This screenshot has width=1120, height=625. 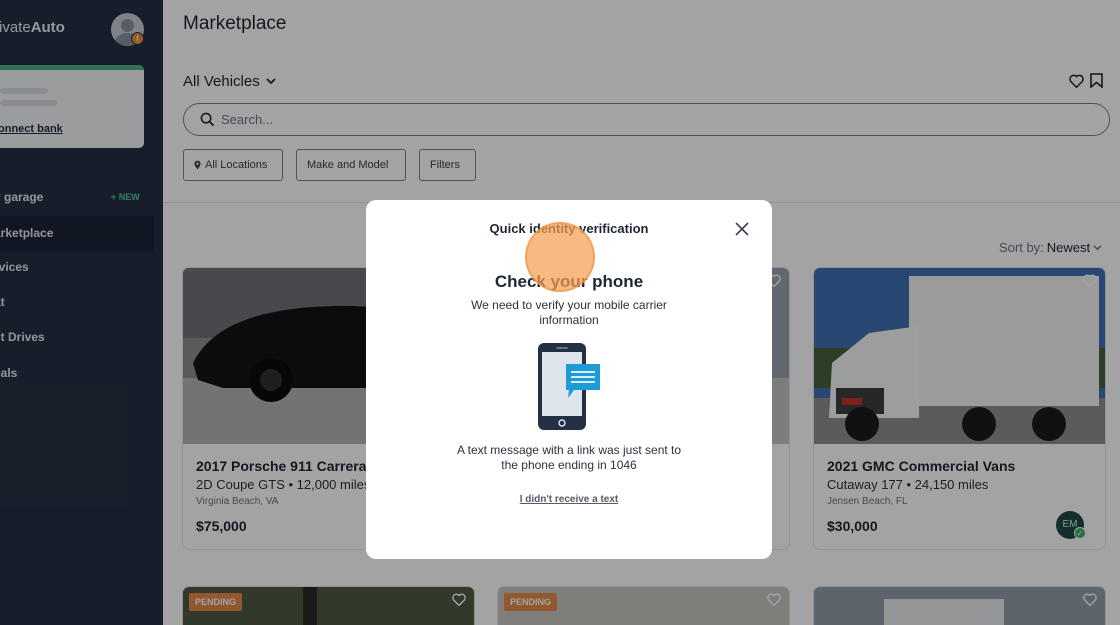 What do you see at coordinates (569, 499) in the screenshot?
I see `resend-text-link: I didn't receive a text` at bounding box center [569, 499].